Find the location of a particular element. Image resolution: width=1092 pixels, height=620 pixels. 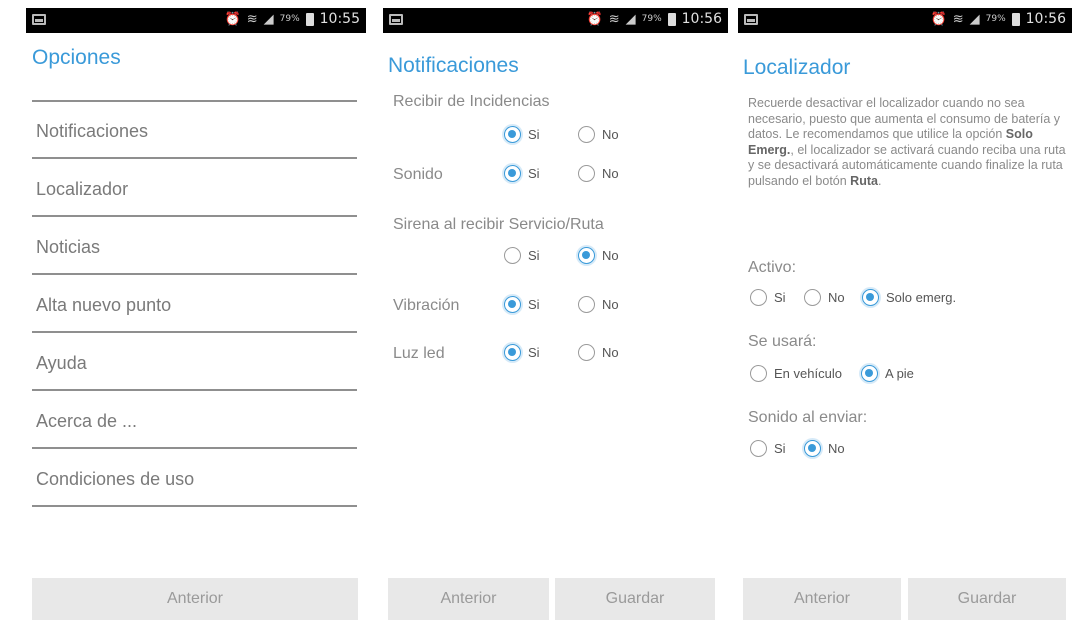

menu-item-ayuda: Ayuda is located at coordinates (61, 363).